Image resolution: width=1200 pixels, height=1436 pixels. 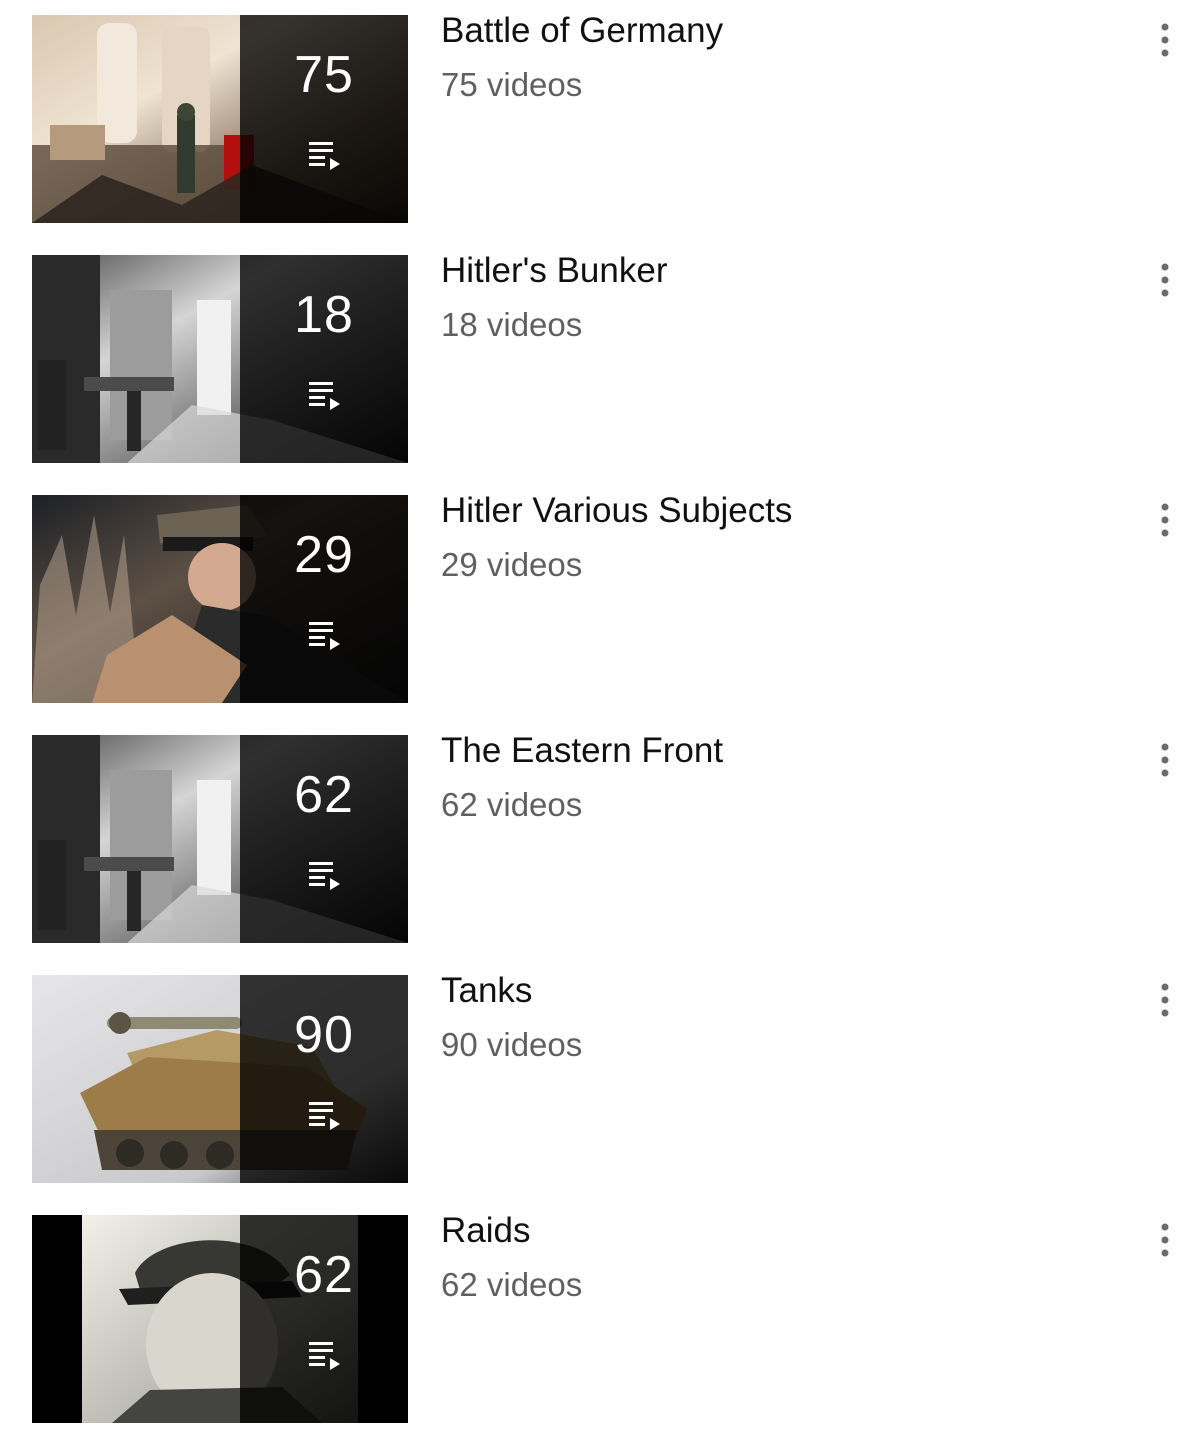 I want to click on playlist-title: Hitler's Bunker, so click(x=771, y=271).